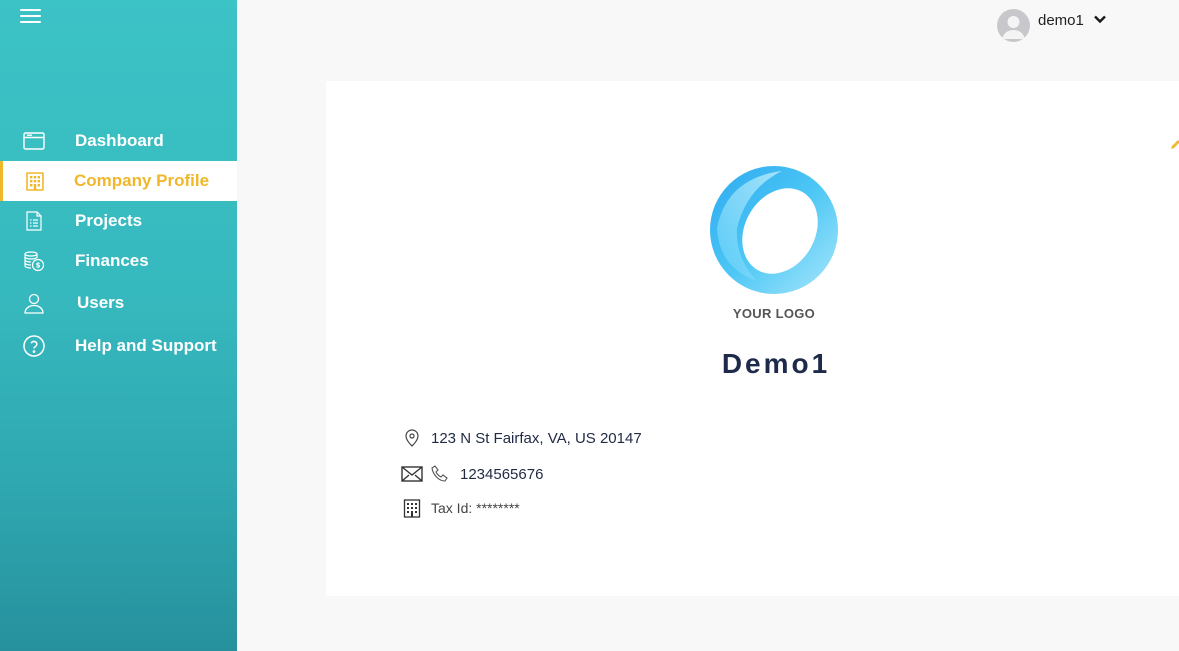 The image size is (1179, 651). I want to click on sidebar-item-dashboard: Dashboard, so click(118, 141).